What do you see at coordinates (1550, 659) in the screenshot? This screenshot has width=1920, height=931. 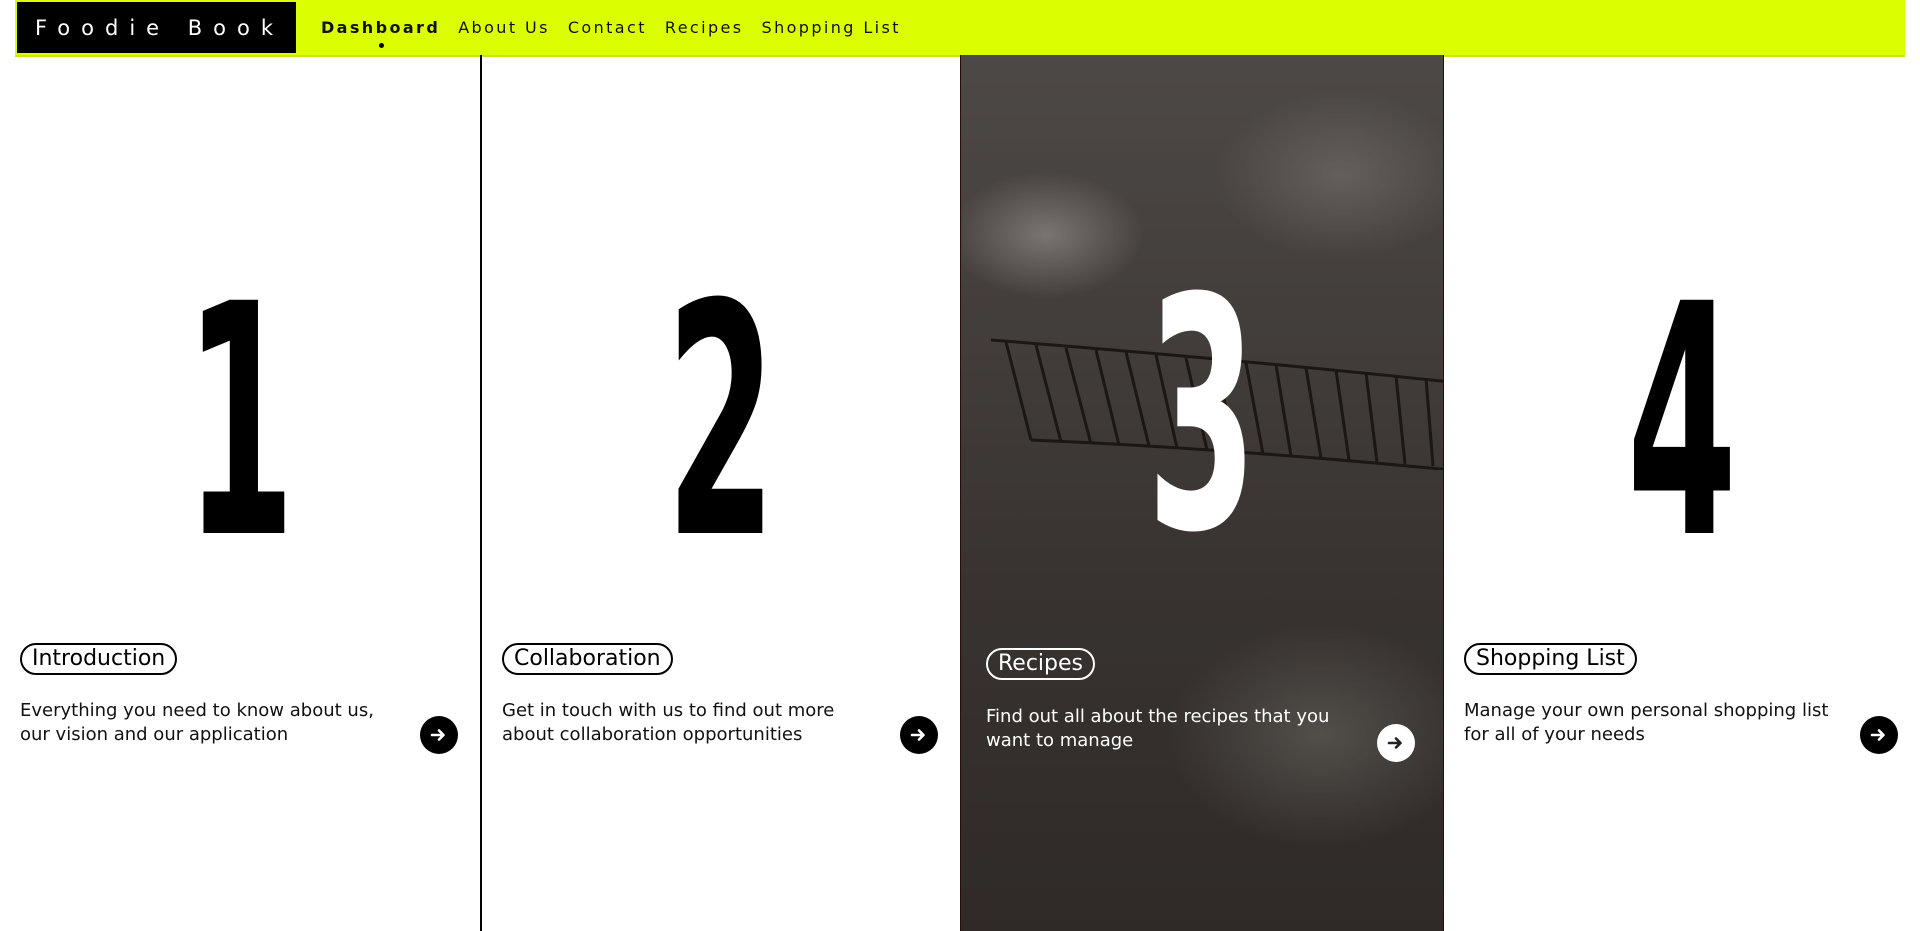 I see `panel-title: Shopping List` at bounding box center [1550, 659].